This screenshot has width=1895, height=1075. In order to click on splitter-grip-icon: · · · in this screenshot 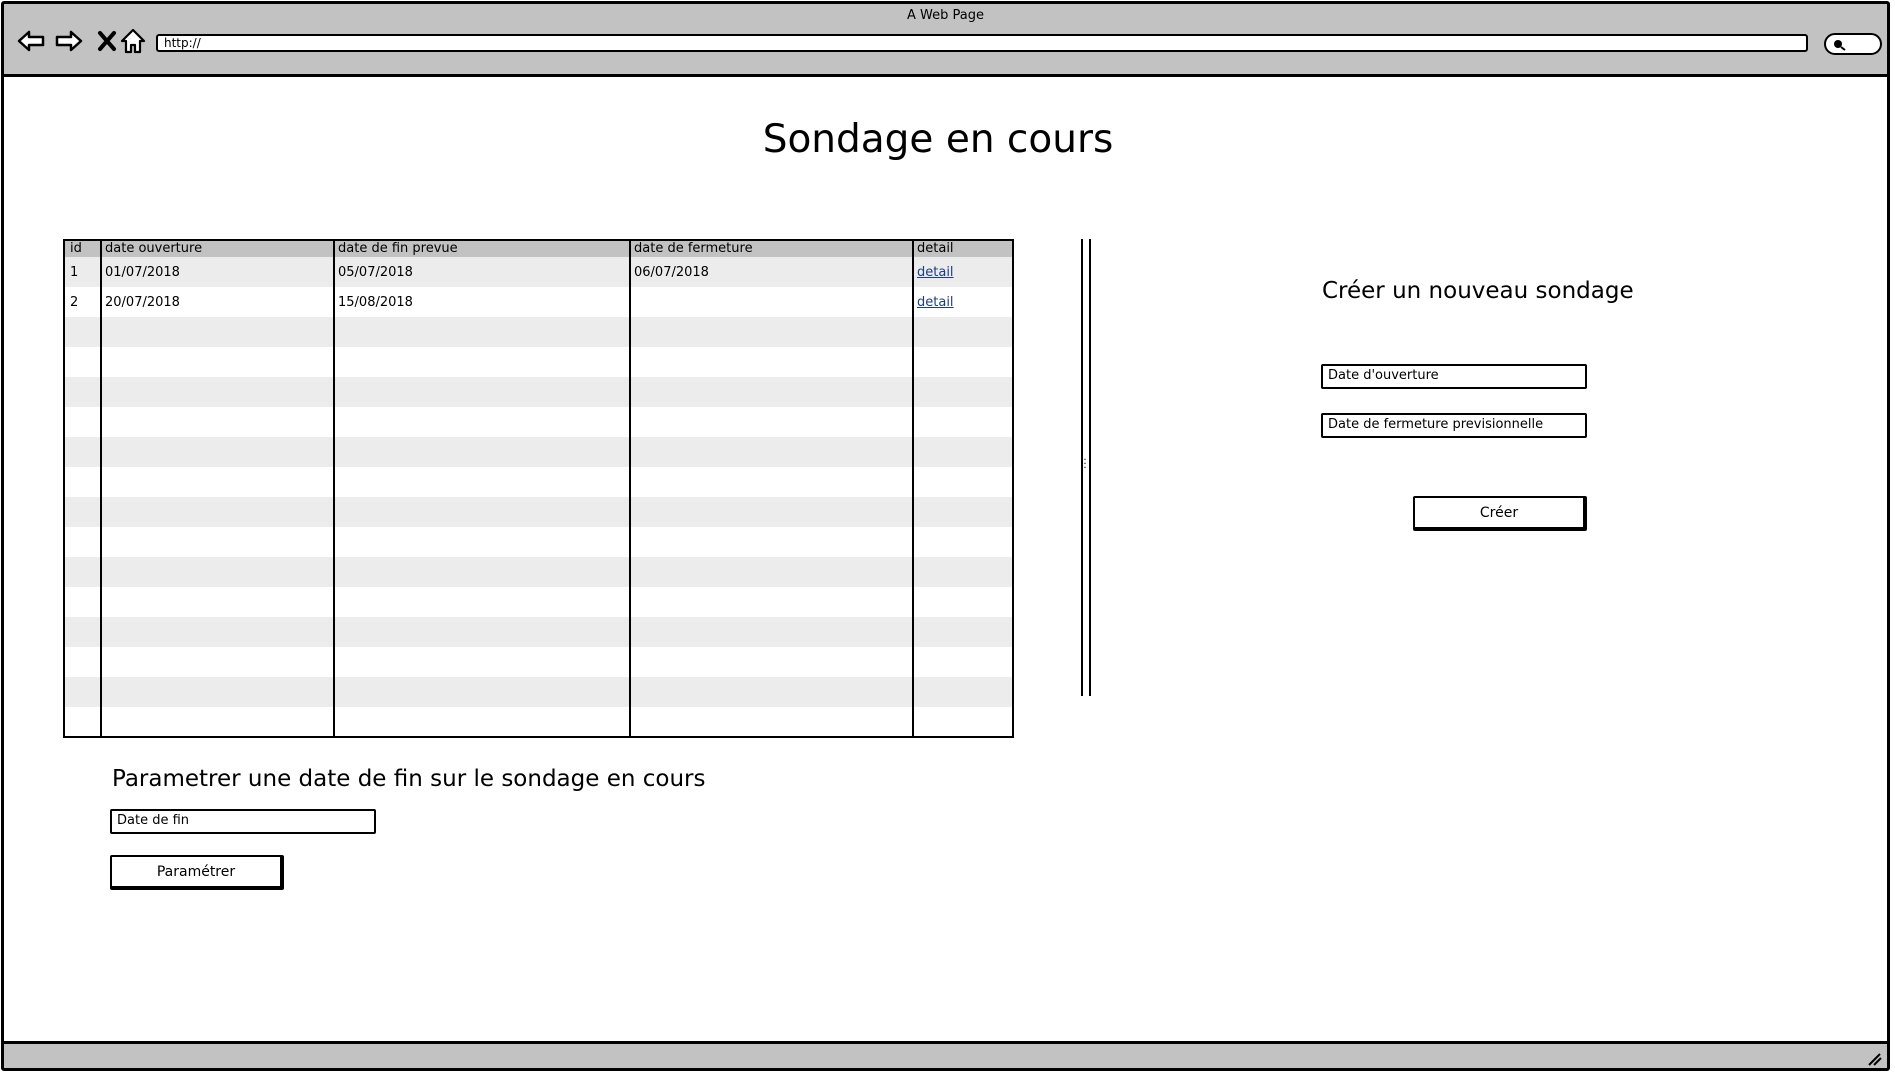, I will do `click(1085, 465)`.